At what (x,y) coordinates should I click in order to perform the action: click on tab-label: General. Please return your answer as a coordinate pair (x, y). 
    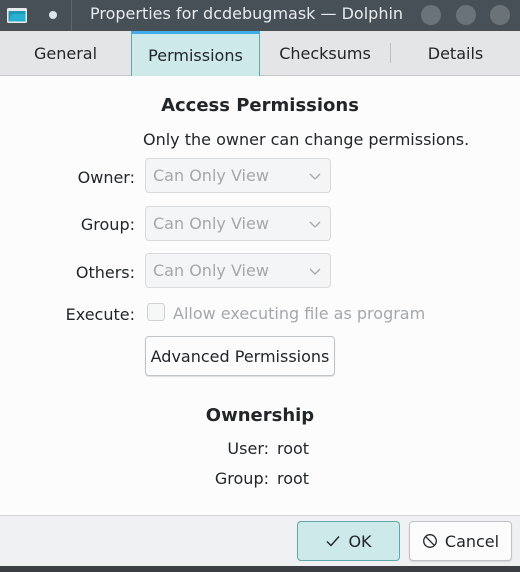
    Looking at the image, I should click on (65, 53).